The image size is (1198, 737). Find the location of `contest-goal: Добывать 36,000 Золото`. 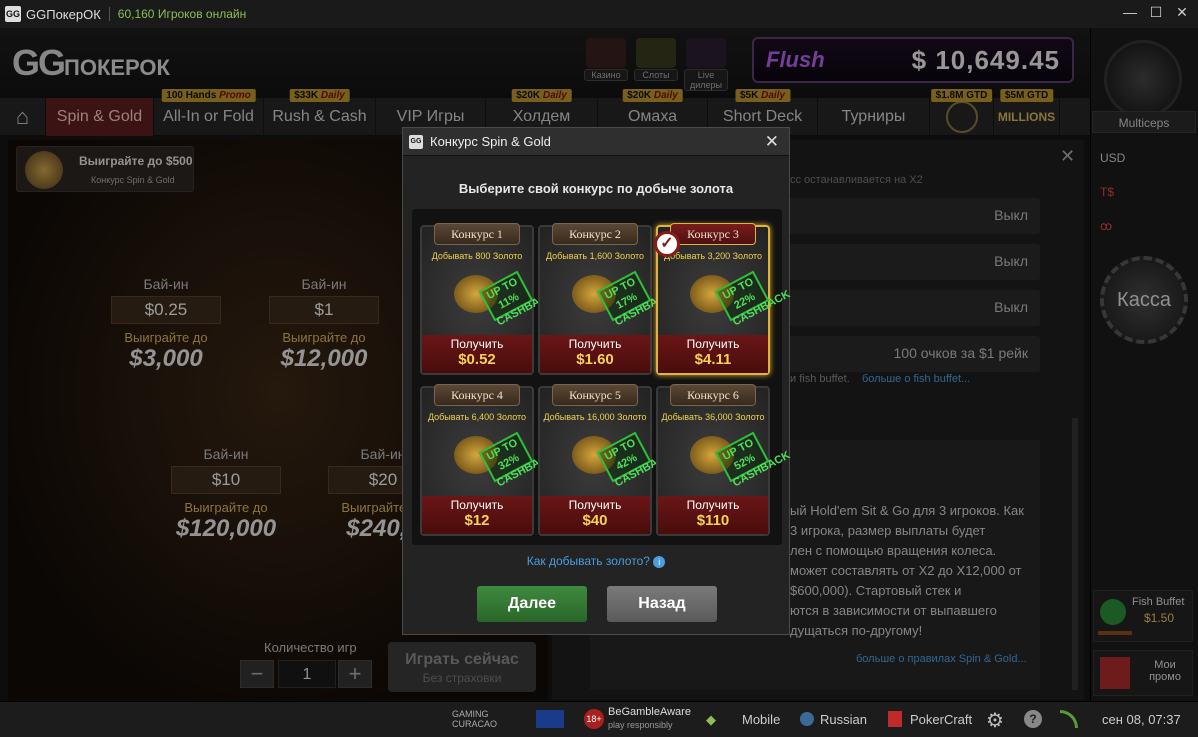

contest-goal: Добывать 36,000 Золото is located at coordinates (713, 417).